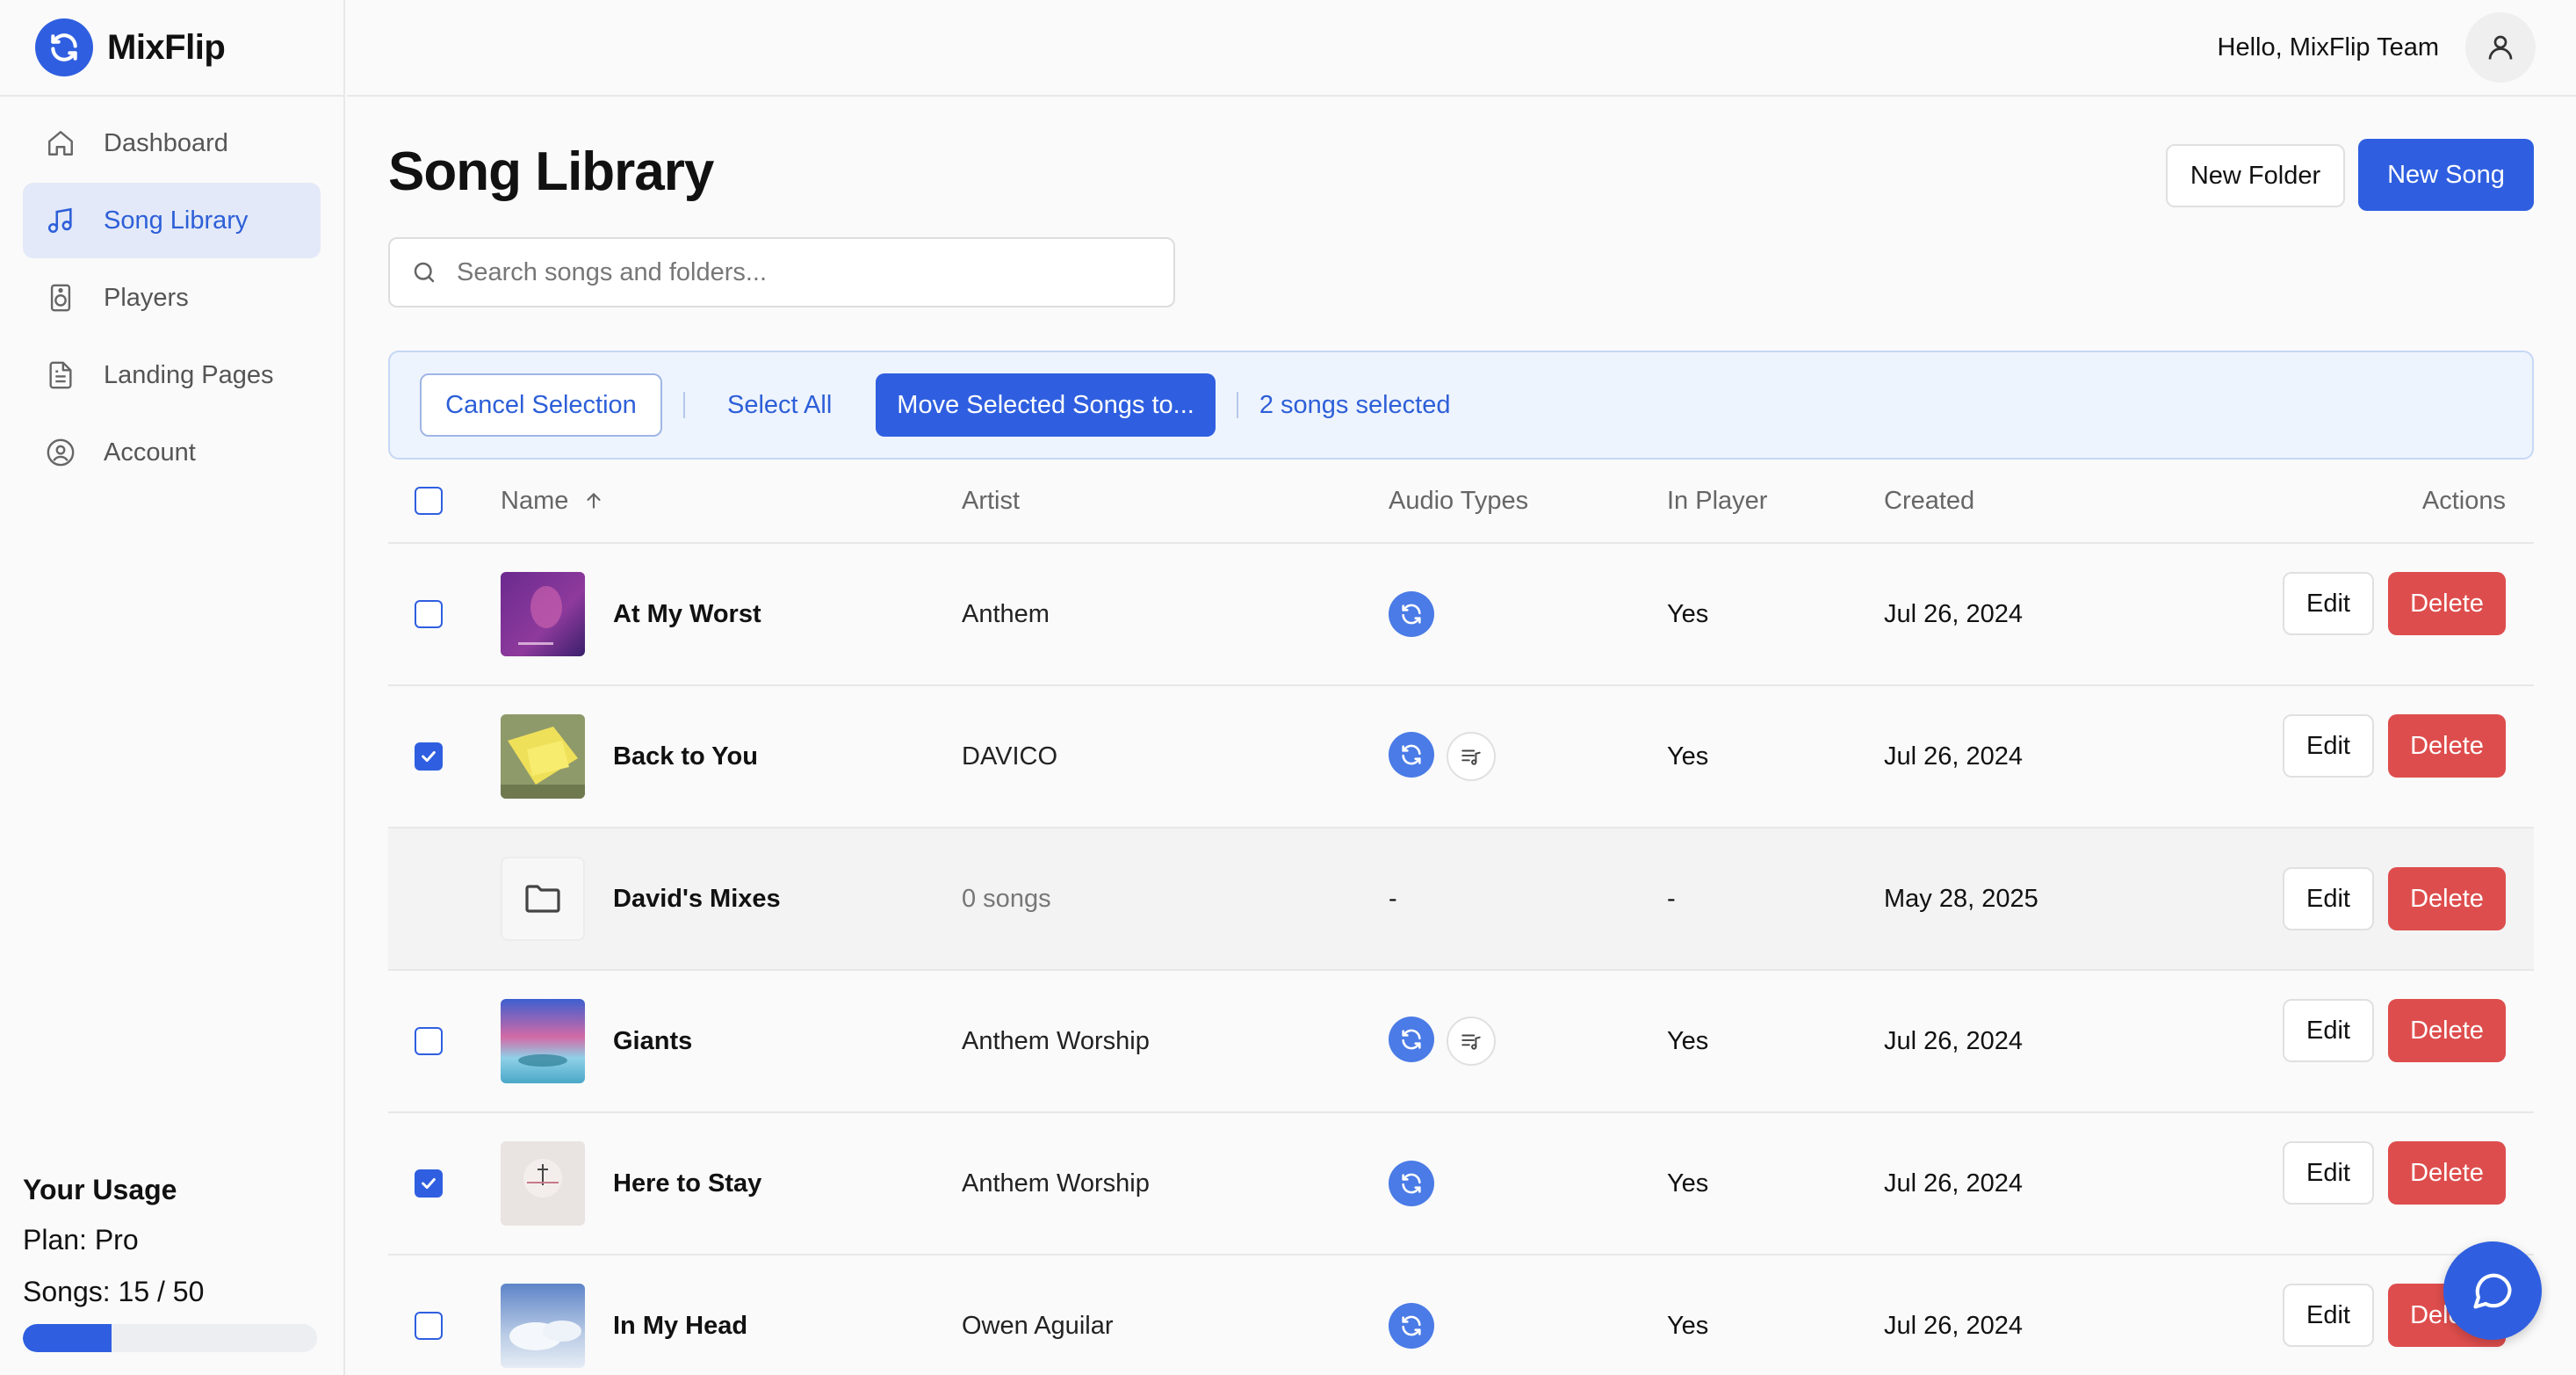 The image size is (2576, 1375). What do you see at coordinates (1929, 501) in the screenshot?
I see `column-header-created: Created` at bounding box center [1929, 501].